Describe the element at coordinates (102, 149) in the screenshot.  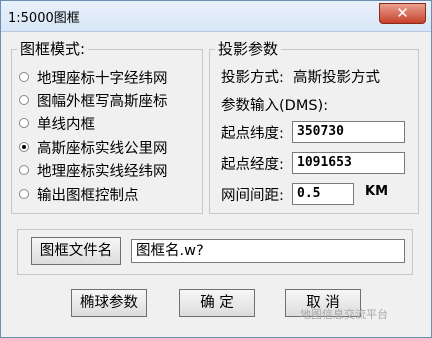
I see `radio-label: 高斯座标实线公里网` at that location.